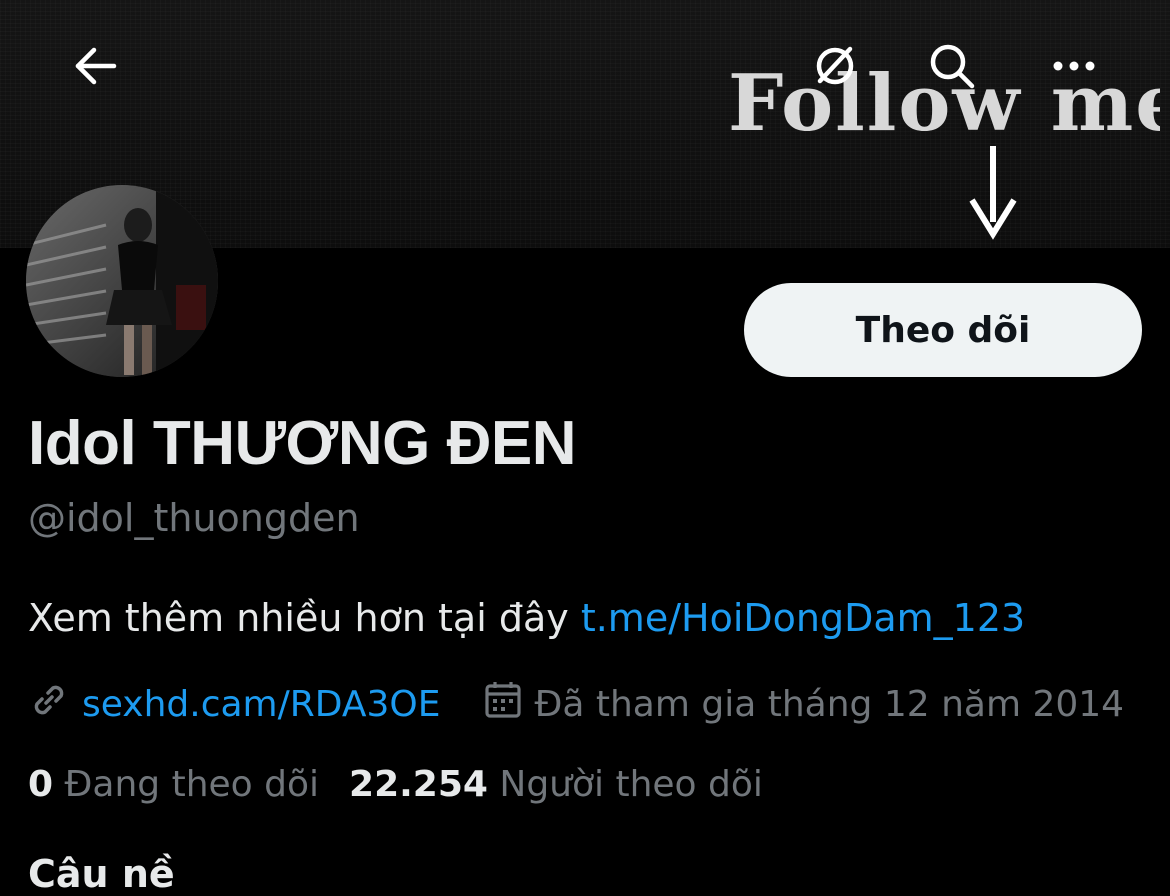  Describe the element at coordinates (192, 784) in the screenshot. I see `following-label: Đang theo dõi` at that location.